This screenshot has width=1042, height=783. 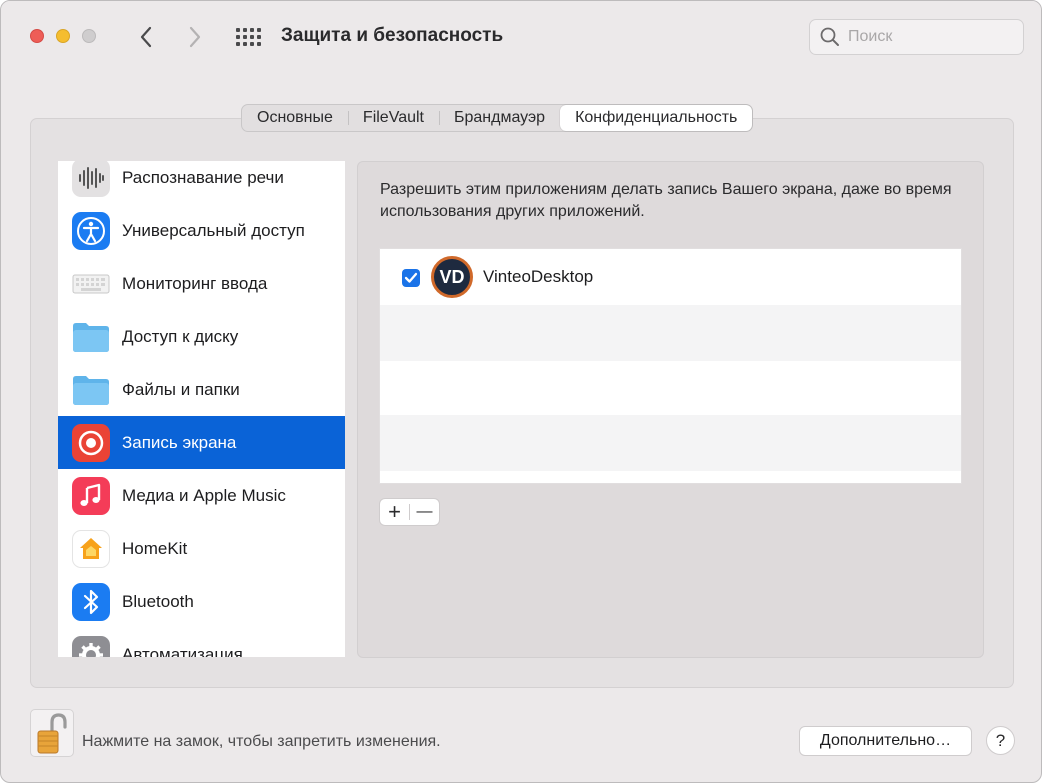 I want to click on sidebar-item-media-apple-music: Медиа и Apple Music, so click(x=201, y=495).